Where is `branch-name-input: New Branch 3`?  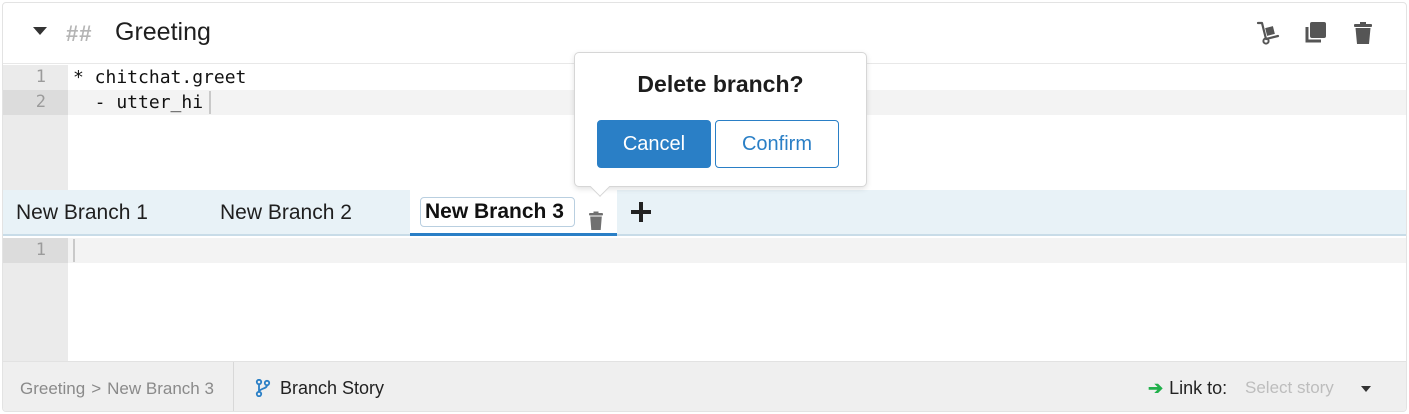 branch-name-input: New Branch 3 is located at coordinates (497, 212).